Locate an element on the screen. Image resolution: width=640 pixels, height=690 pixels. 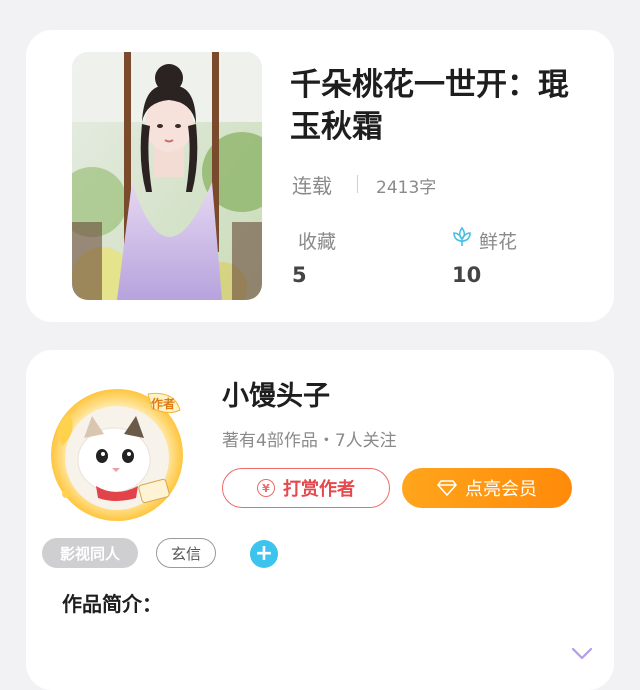
activate-vip-label: 点亮会员 is located at coordinates (501, 489).